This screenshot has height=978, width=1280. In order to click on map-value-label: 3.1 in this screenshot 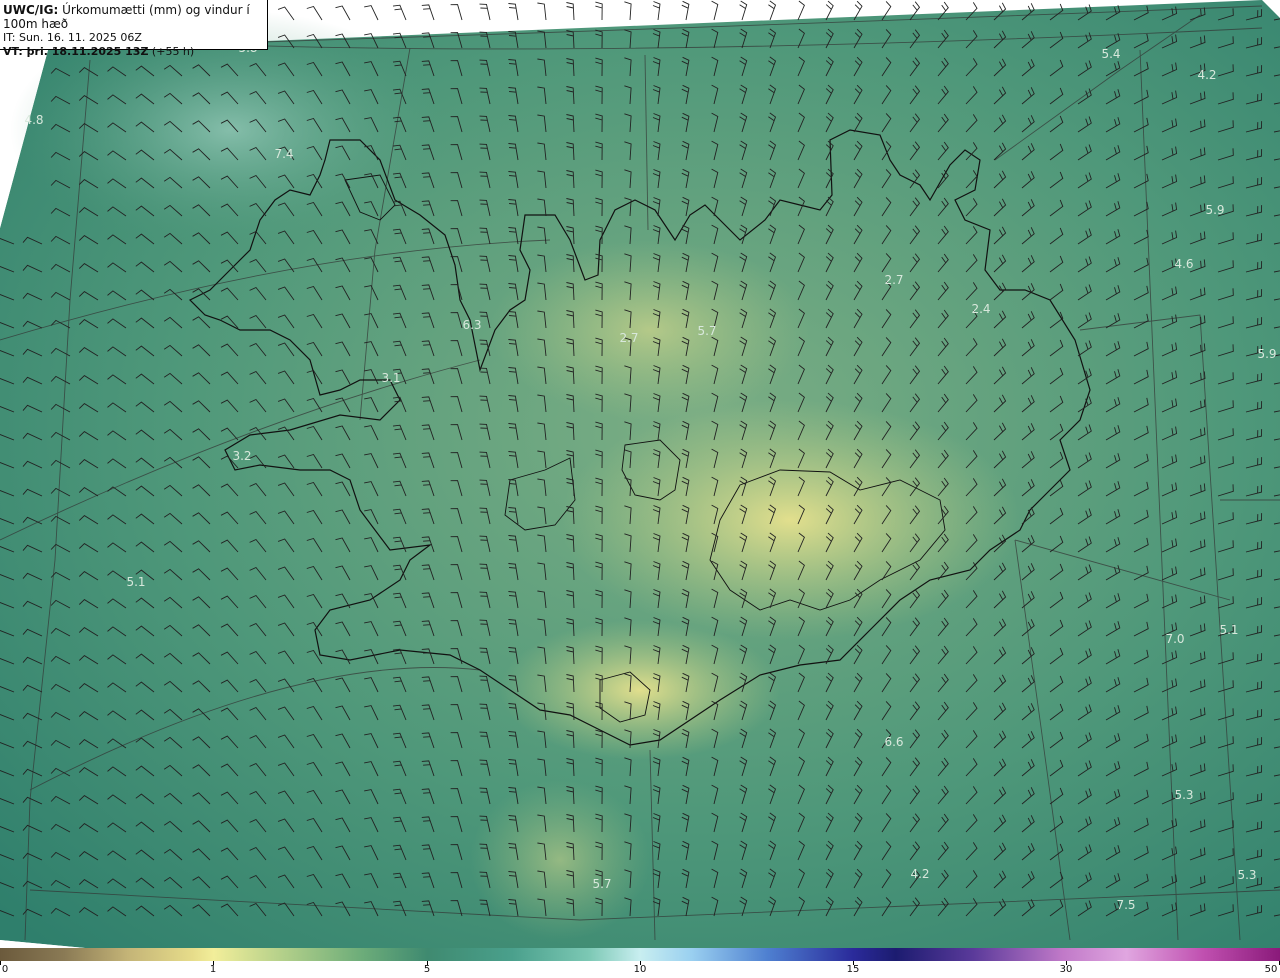, I will do `click(390, 378)`.